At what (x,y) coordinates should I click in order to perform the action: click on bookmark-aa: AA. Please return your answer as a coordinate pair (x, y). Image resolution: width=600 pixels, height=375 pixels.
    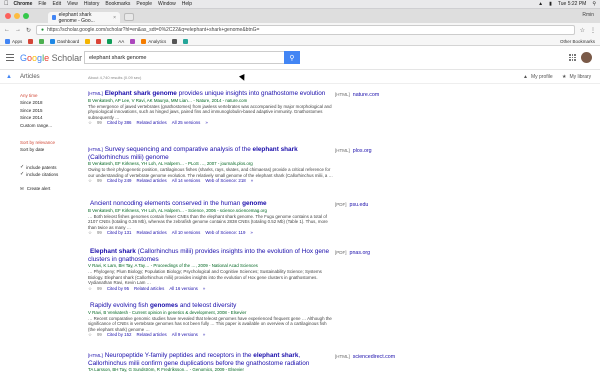
    Looking at the image, I should click on (121, 41).